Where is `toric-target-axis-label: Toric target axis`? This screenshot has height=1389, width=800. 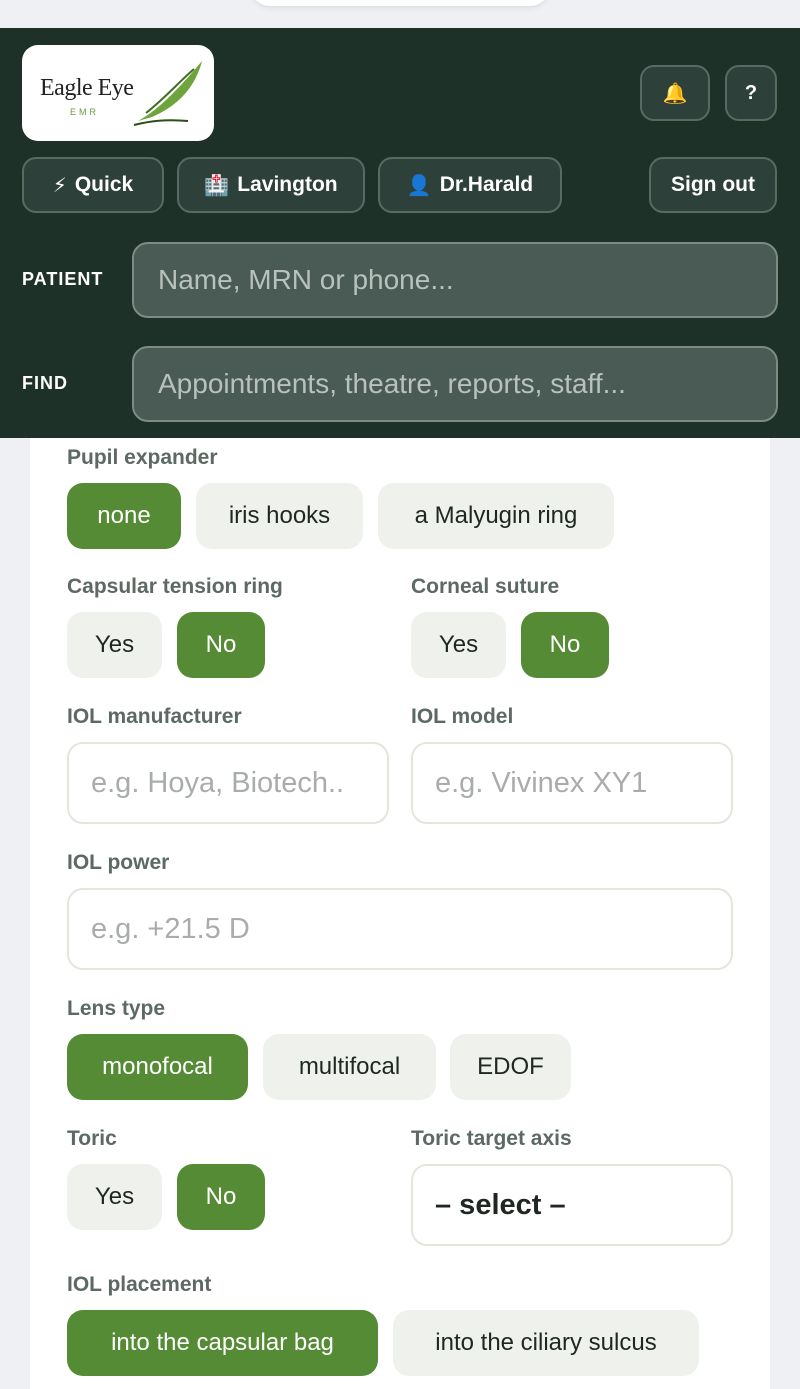
toric-target-axis-label: Toric target axis is located at coordinates (491, 1138).